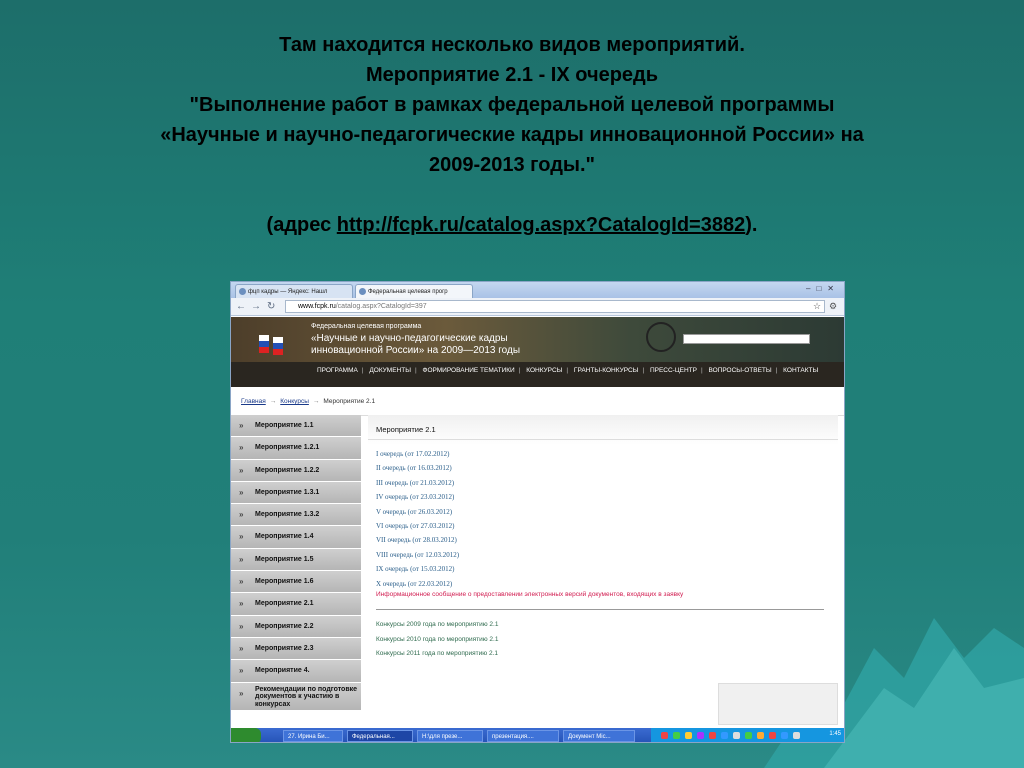  I want to click on queue-link: X очередь (от 22.03.2012), so click(417, 584).